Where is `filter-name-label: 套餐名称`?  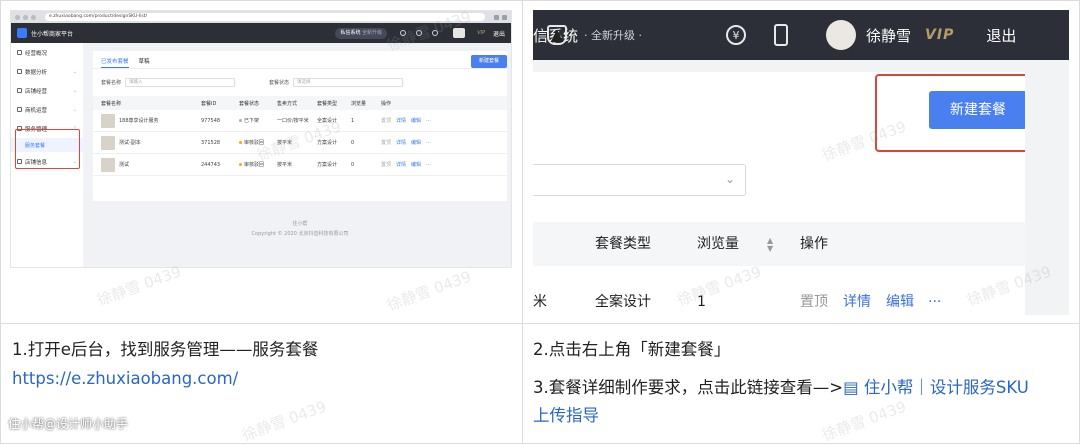 filter-name-label: 套餐名称 is located at coordinates (111, 83).